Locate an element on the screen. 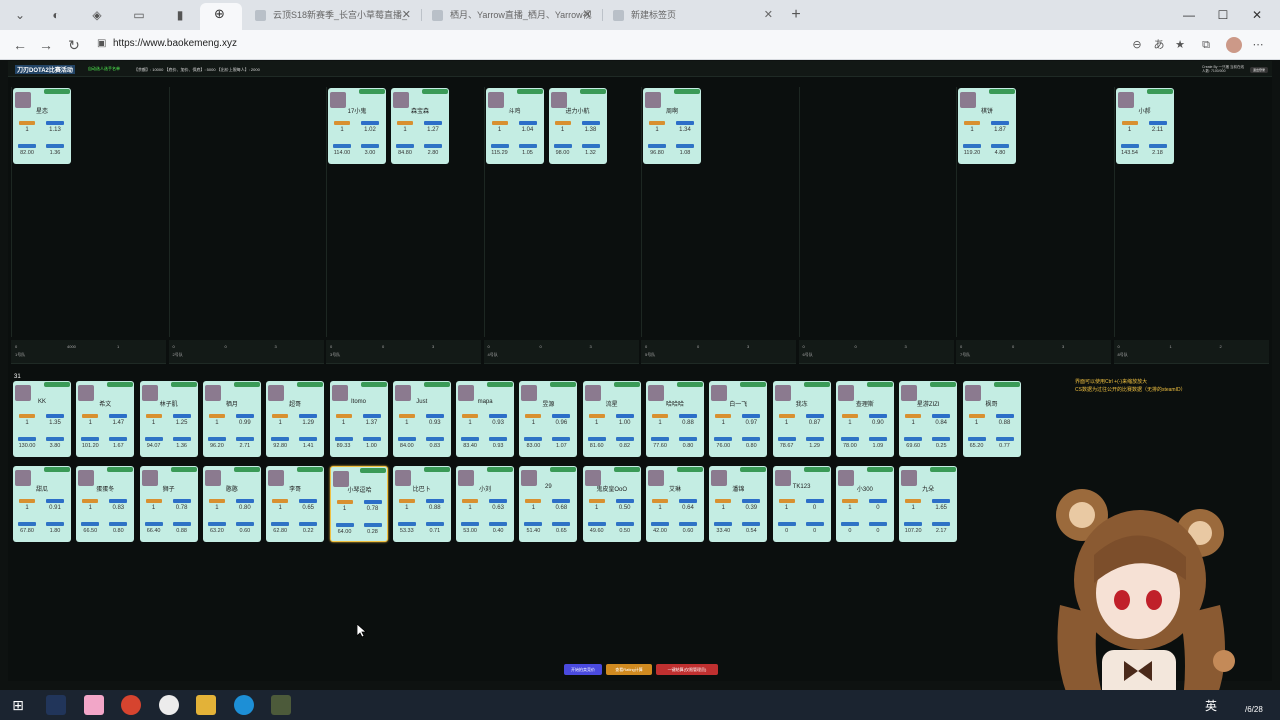 This screenshot has height=720, width=1280. player-card: 星恋 1 1.13 82.00 1.36 is located at coordinates (42, 126).